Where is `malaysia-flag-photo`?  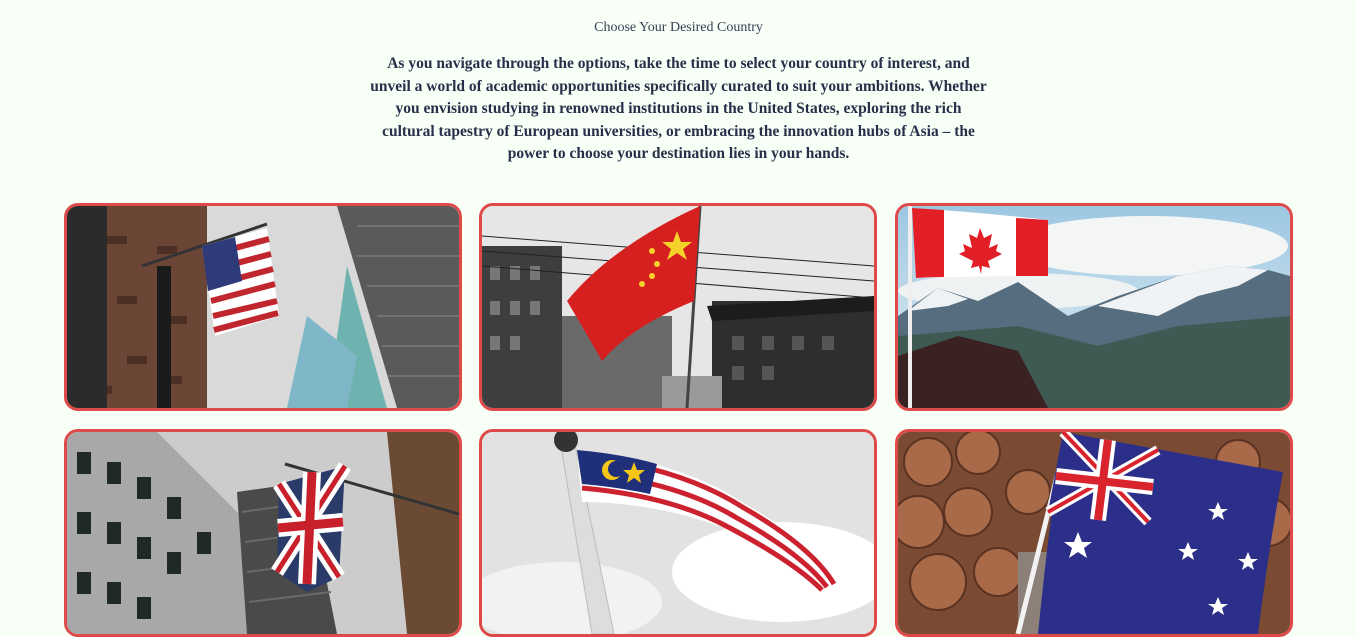
malaysia-flag-photo is located at coordinates (678, 533).